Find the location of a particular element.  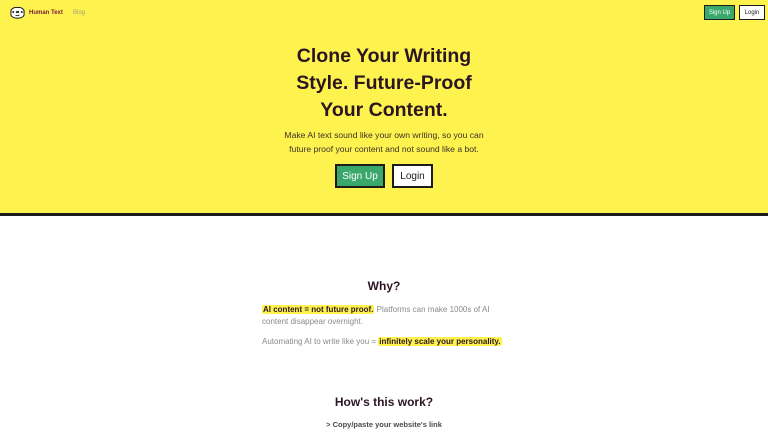

logo-link: Human Text is located at coordinates (36, 12).